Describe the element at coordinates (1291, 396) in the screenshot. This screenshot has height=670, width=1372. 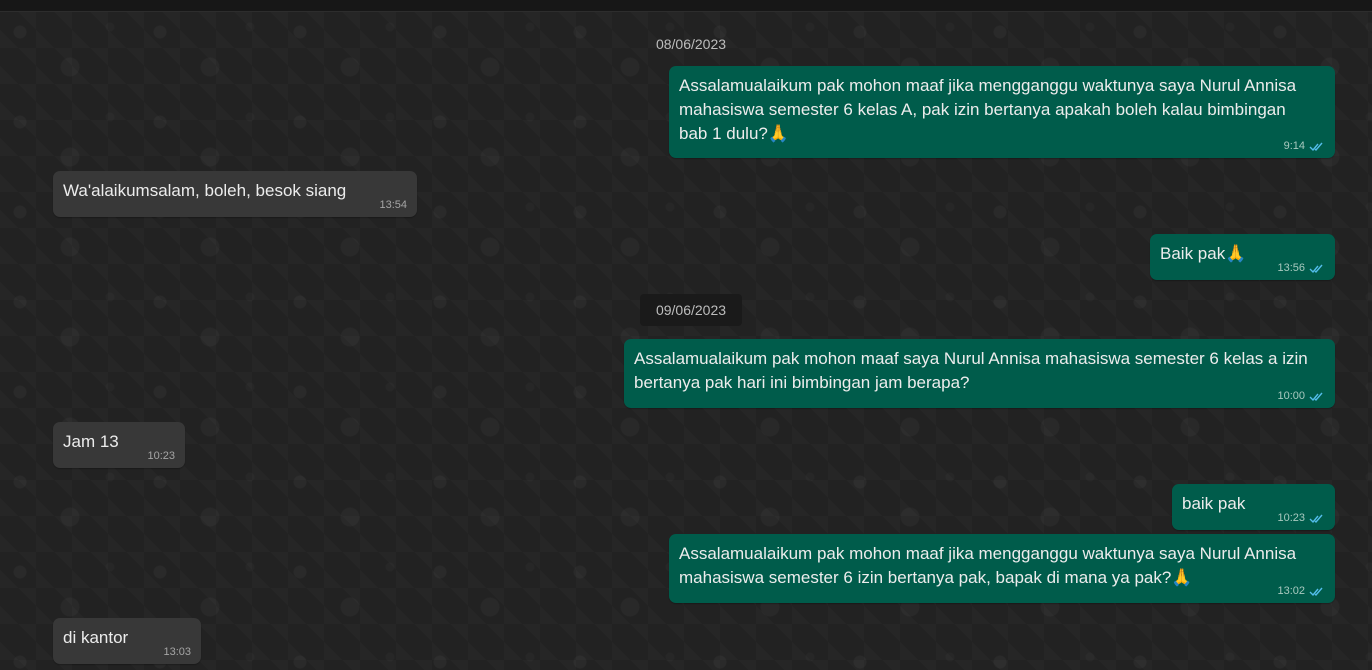
I see `message-time: 10:00` at that location.